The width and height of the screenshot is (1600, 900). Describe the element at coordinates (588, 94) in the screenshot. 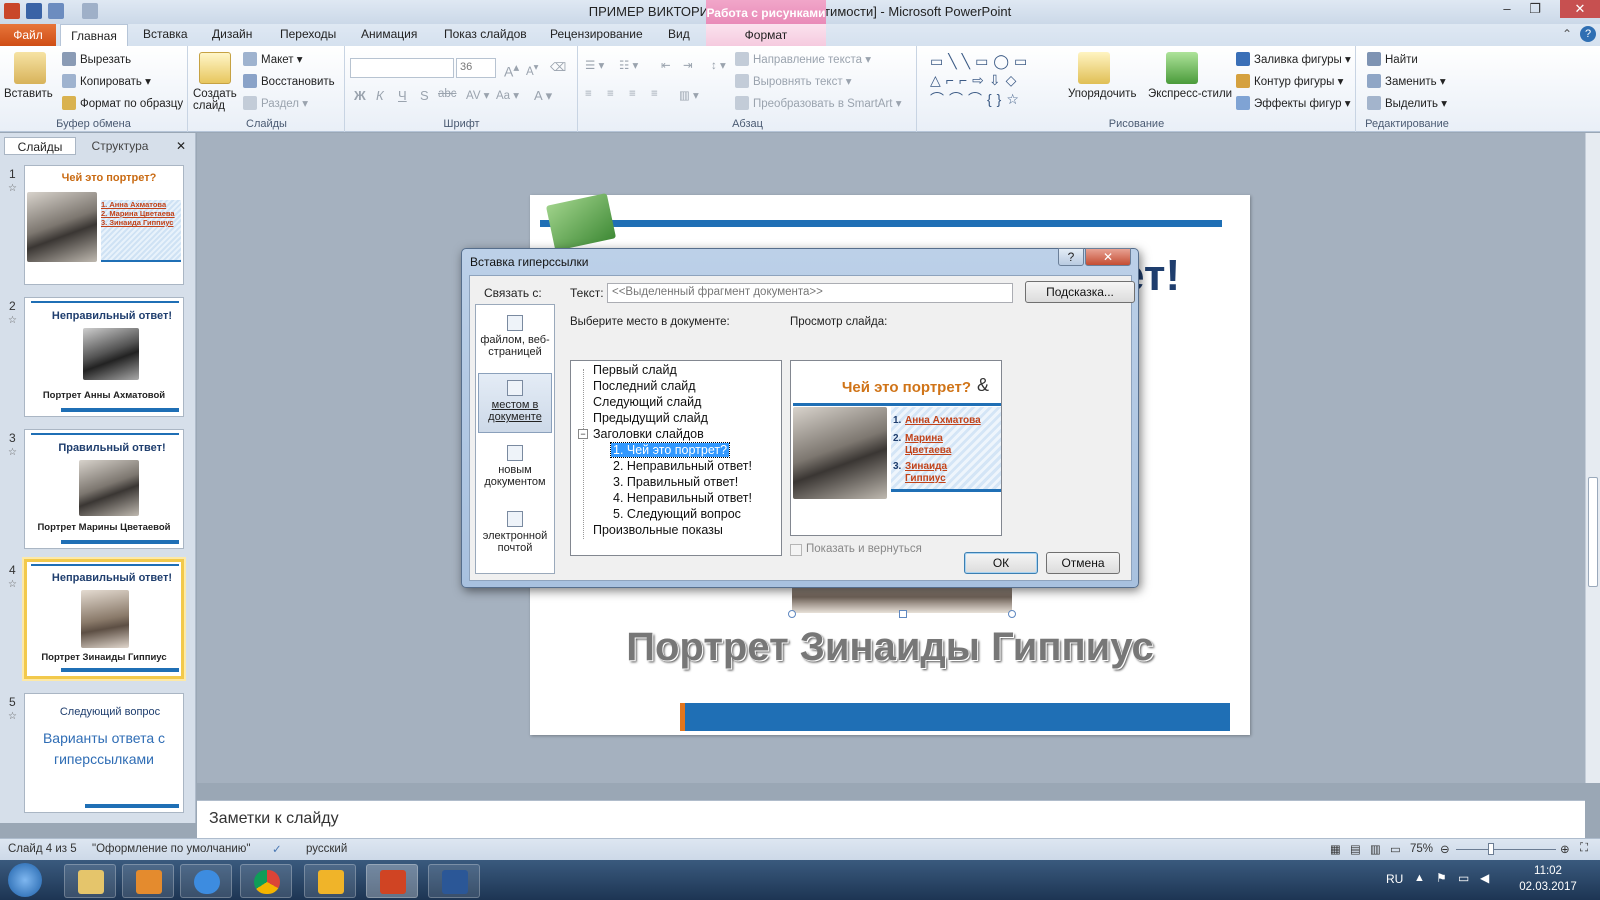

I see `align-left-button: ≡` at that location.